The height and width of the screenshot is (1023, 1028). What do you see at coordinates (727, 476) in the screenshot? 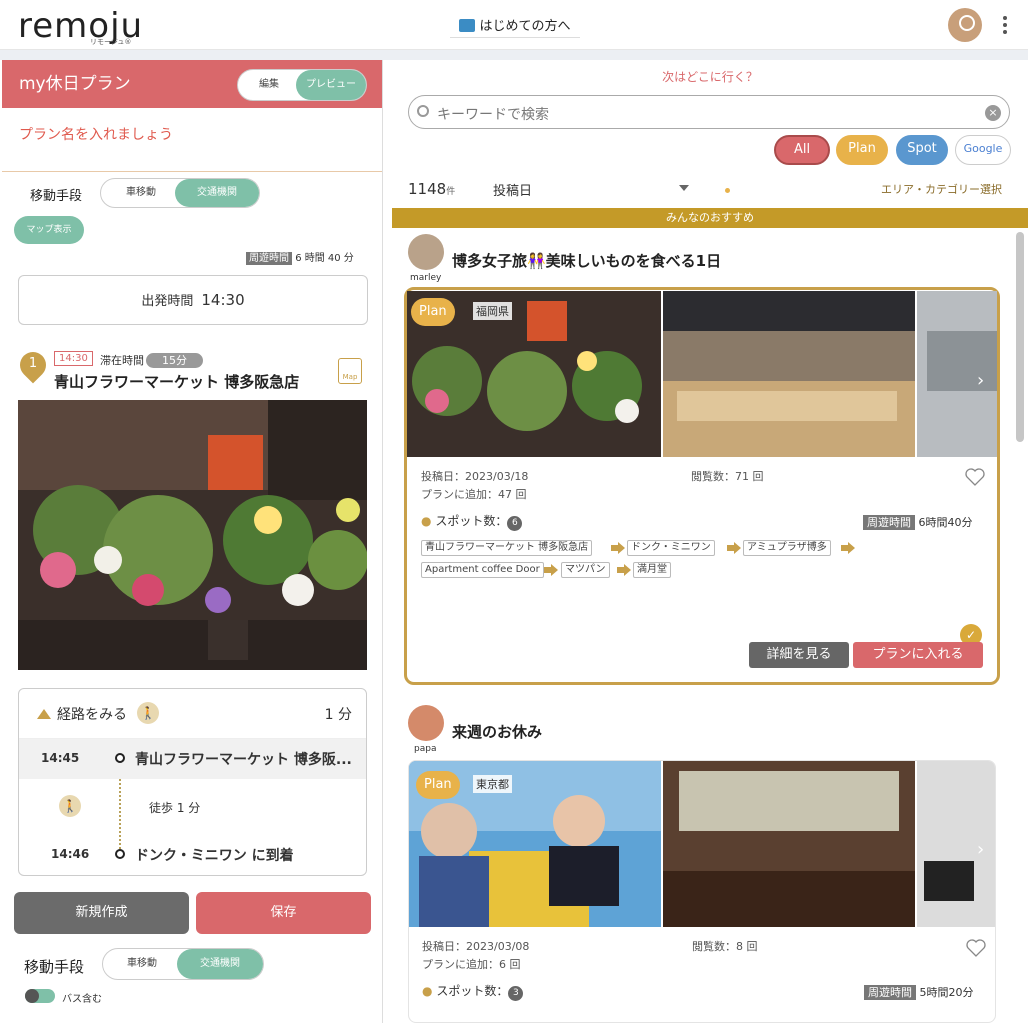
I see `card-views: 閲覧数：71 回` at bounding box center [727, 476].